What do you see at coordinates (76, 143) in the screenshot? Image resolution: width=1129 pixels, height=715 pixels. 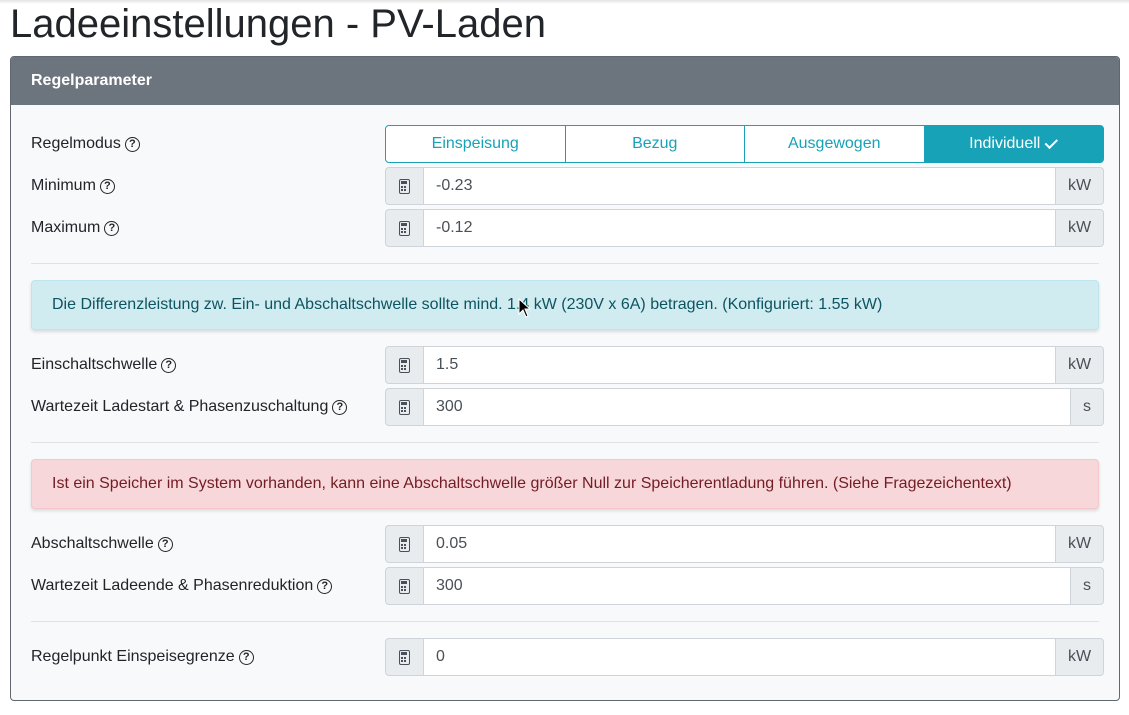 I see `regelmodus-label: Regelmodus` at bounding box center [76, 143].